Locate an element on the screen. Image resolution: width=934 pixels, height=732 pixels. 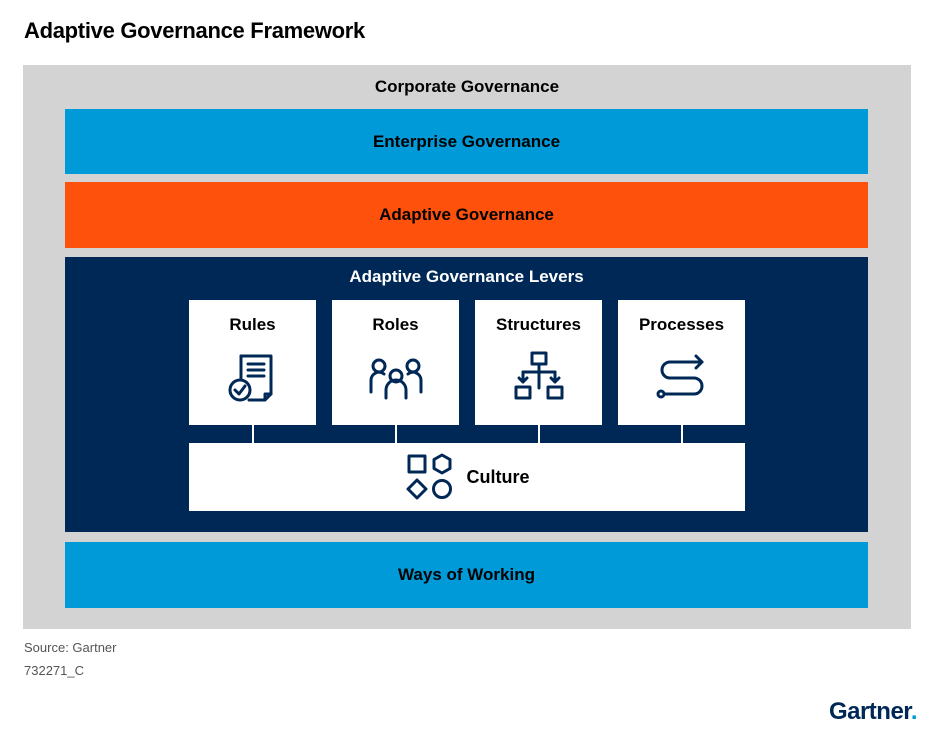
connector-structures is located at coordinates (539, 434).